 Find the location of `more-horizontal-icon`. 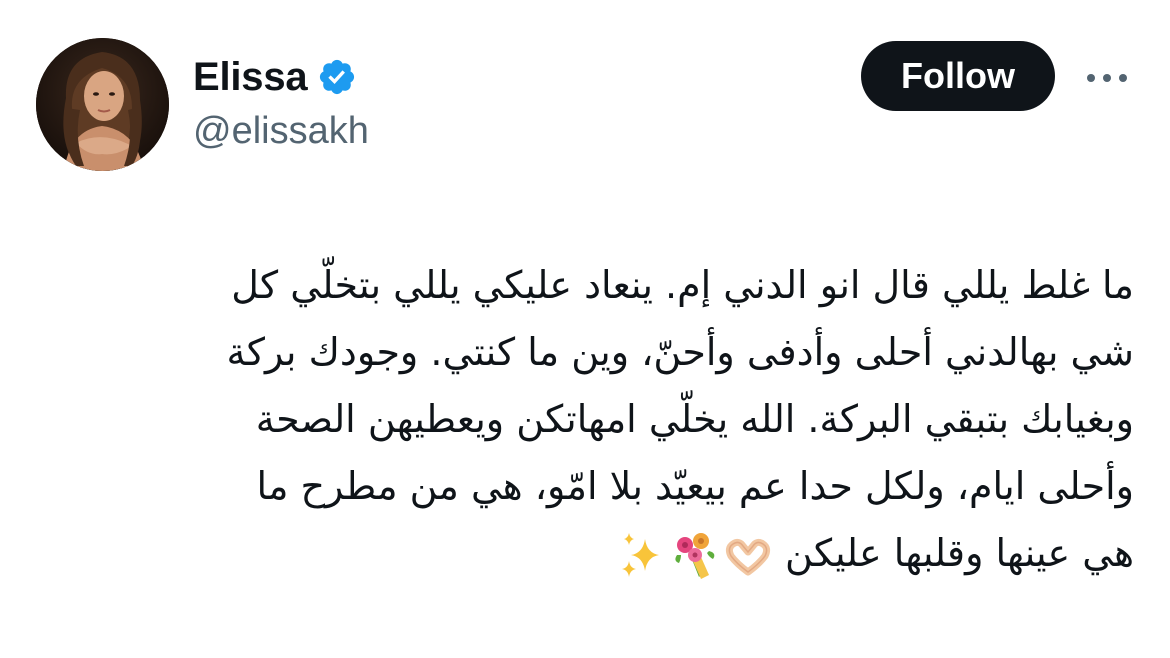

more-horizontal-icon is located at coordinates (1107, 78).